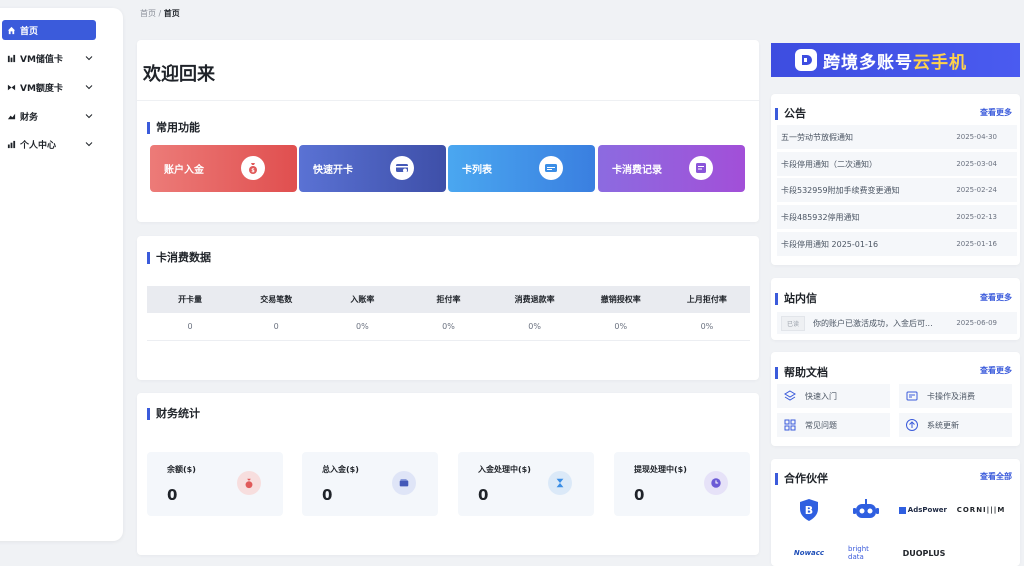  Describe the element at coordinates (895, 60) in the screenshot. I see `promo-banner: 跨境多账号 云手机` at that location.